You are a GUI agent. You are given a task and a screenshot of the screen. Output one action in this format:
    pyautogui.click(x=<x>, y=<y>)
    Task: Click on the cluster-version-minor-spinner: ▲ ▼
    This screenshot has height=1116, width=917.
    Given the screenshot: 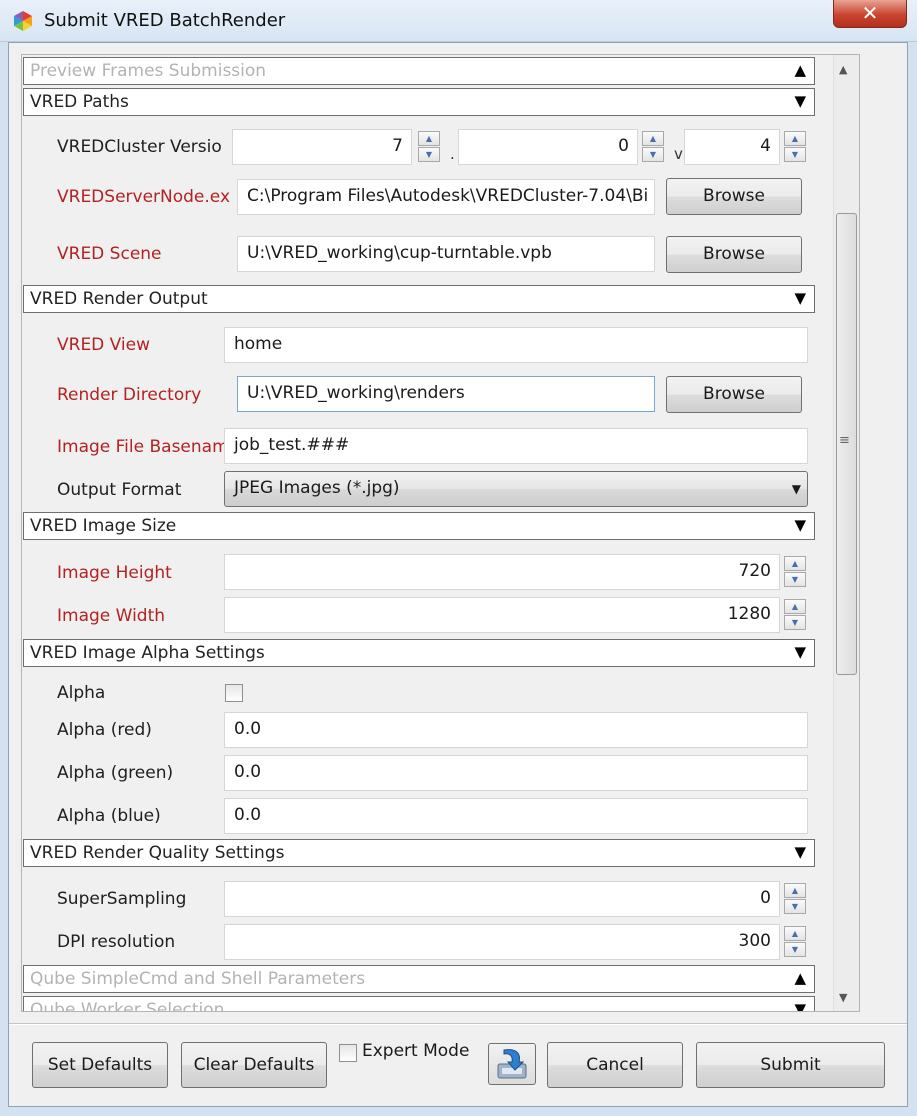 What is the action you would take?
    pyautogui.click(x=653, y=147)
    